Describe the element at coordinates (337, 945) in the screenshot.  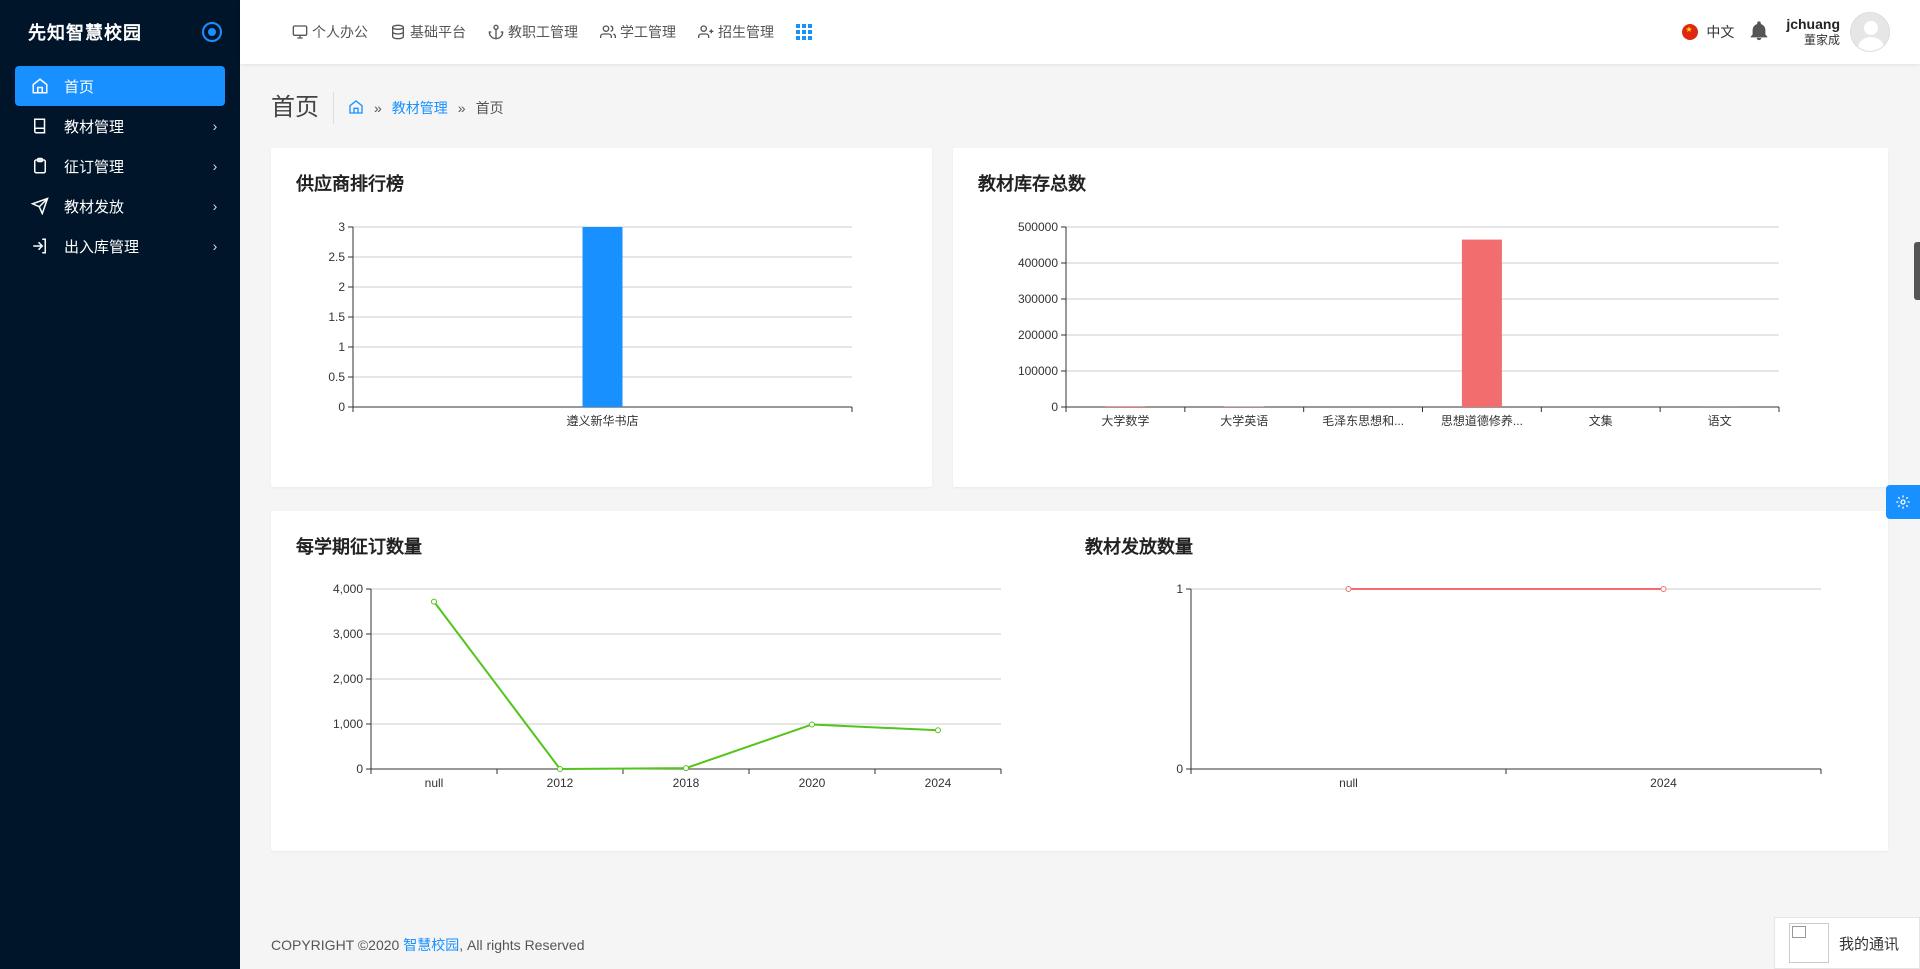
I see `footer-prefix: COPYRIGHT ©2020` at that location.